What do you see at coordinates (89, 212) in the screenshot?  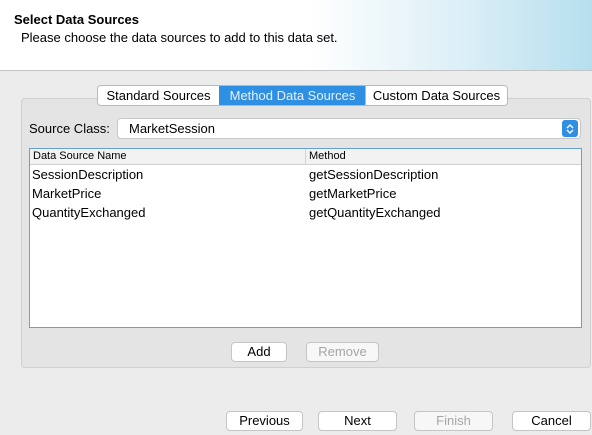 I see `data-source-name-cell: QuantityExchanged` at bounding box center [89, 212].